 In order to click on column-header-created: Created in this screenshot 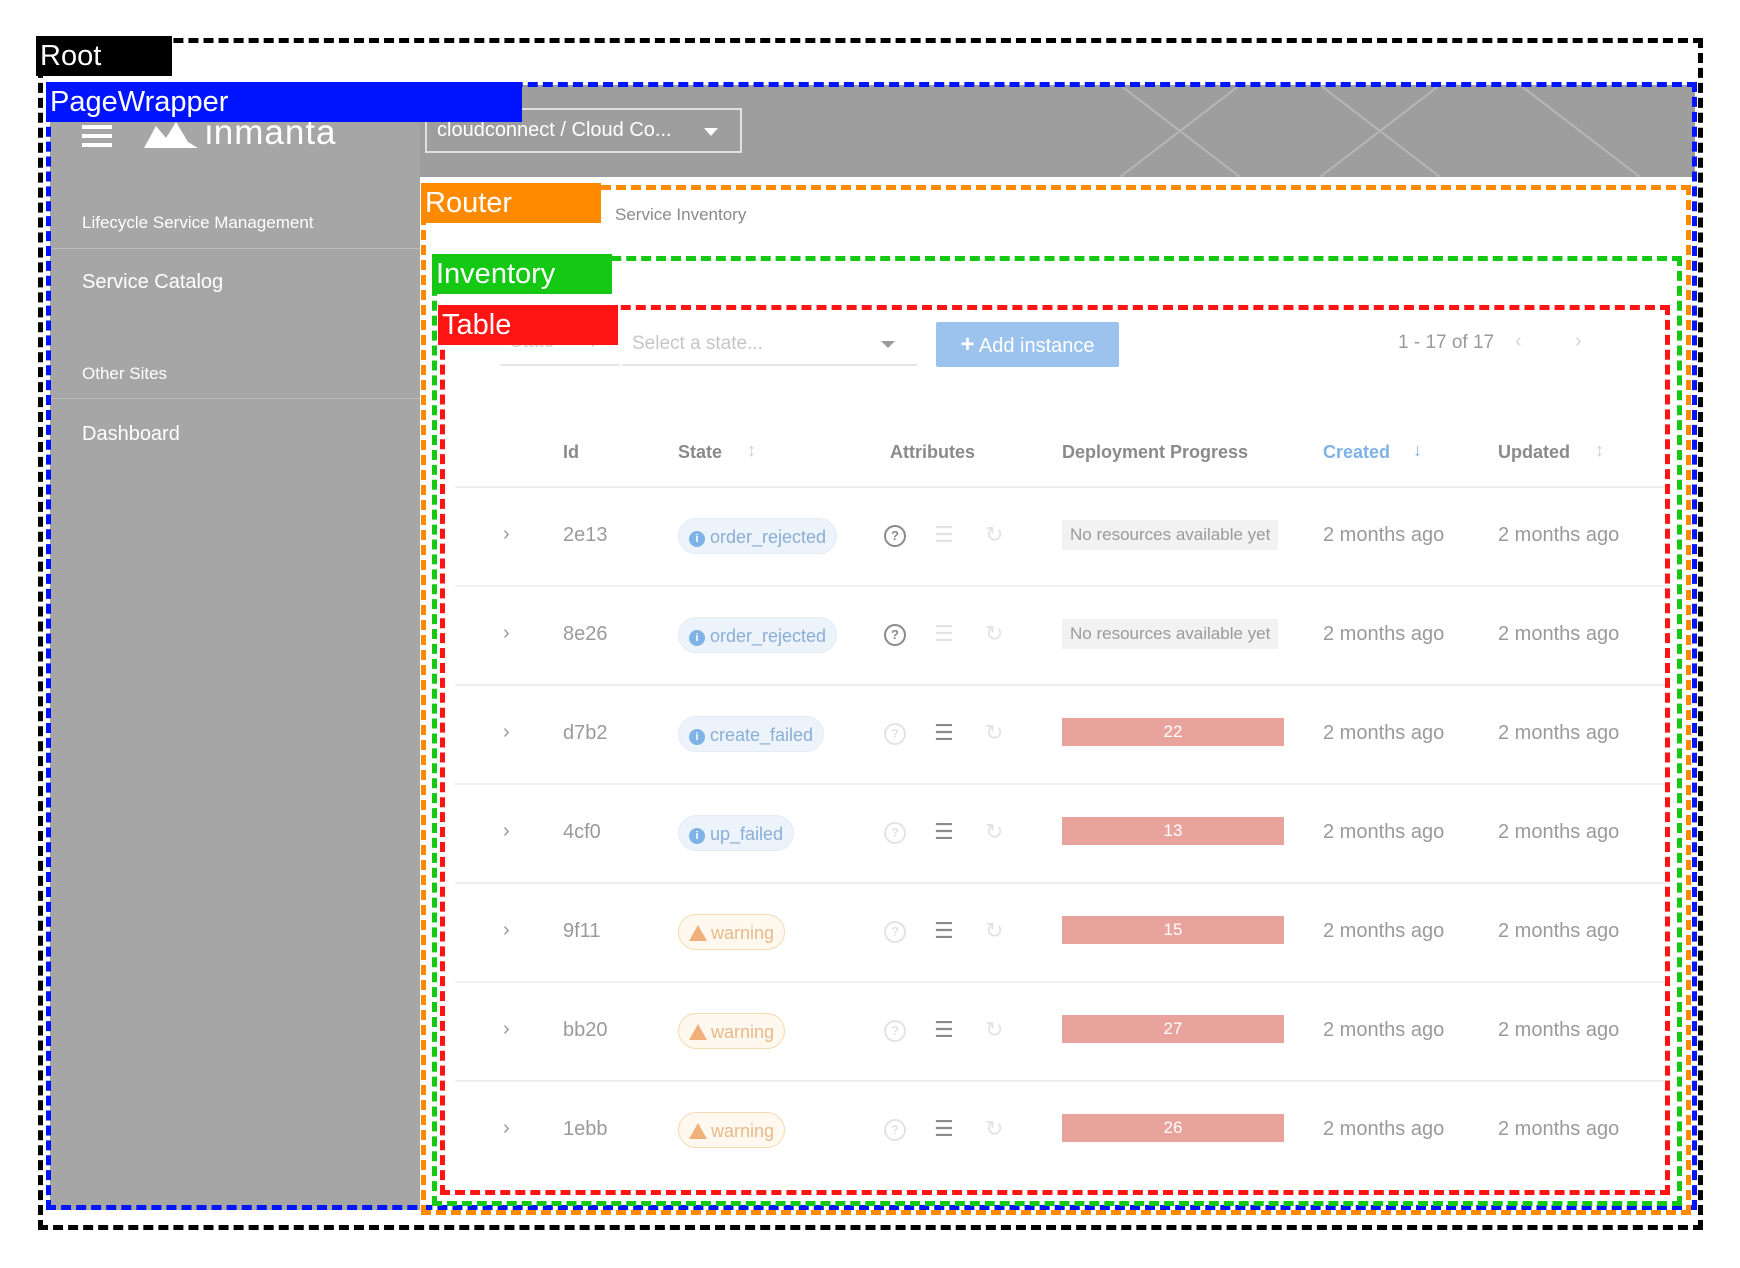, I will do `click(1356, 452)`.